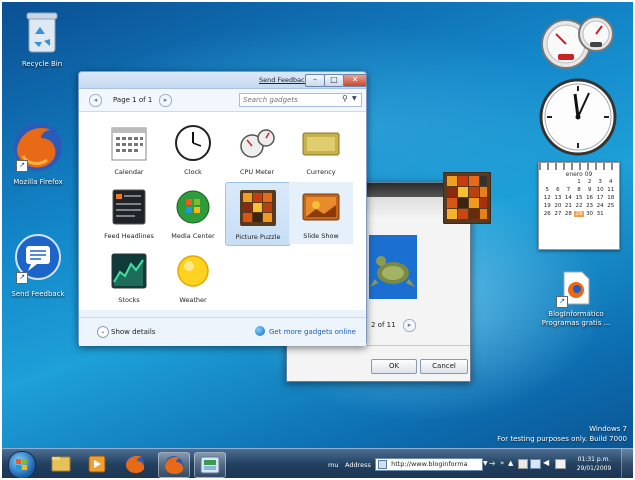  Describe the element at coordinates (610, 198) in the screenshot. I see `calendar-day: 18` at that location.